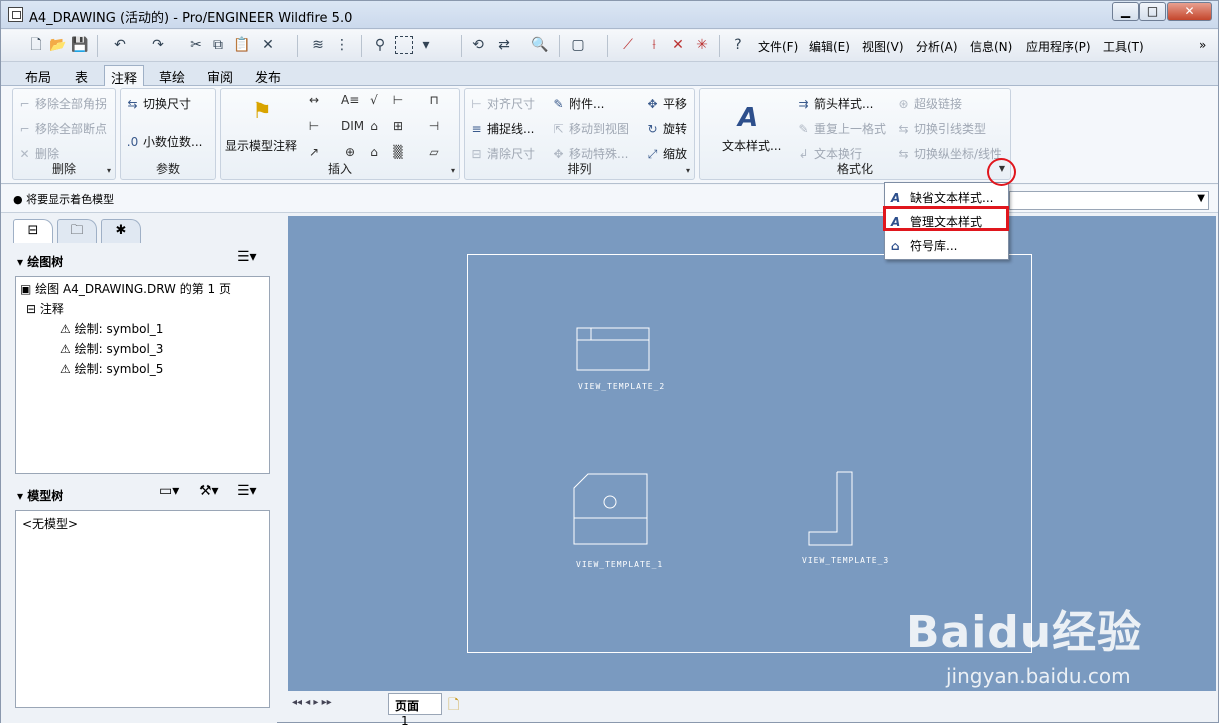  What do you see at coordinates (111, 348) in the screenshot?
I see `tree-symbol-item: ⚠ 绘制: symbol_3` at bounding box center [111, 348].